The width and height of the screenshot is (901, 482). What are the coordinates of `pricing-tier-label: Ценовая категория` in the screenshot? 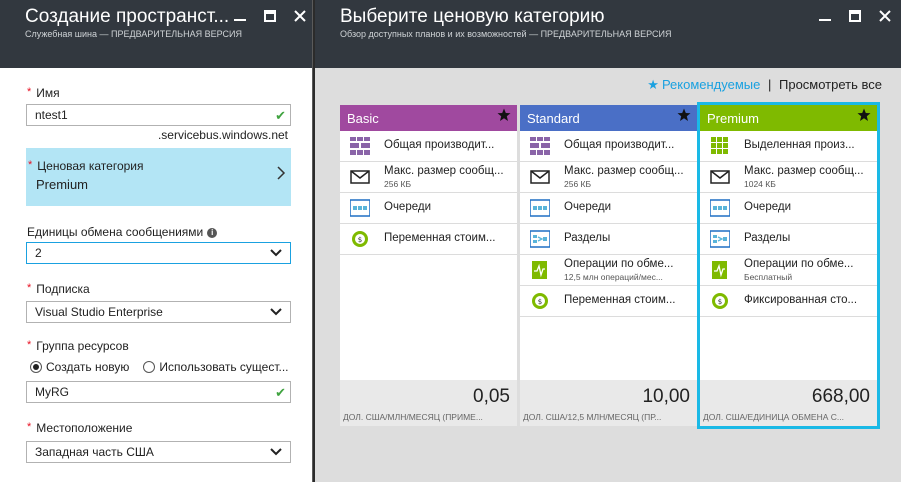 It's located at (90, 166).